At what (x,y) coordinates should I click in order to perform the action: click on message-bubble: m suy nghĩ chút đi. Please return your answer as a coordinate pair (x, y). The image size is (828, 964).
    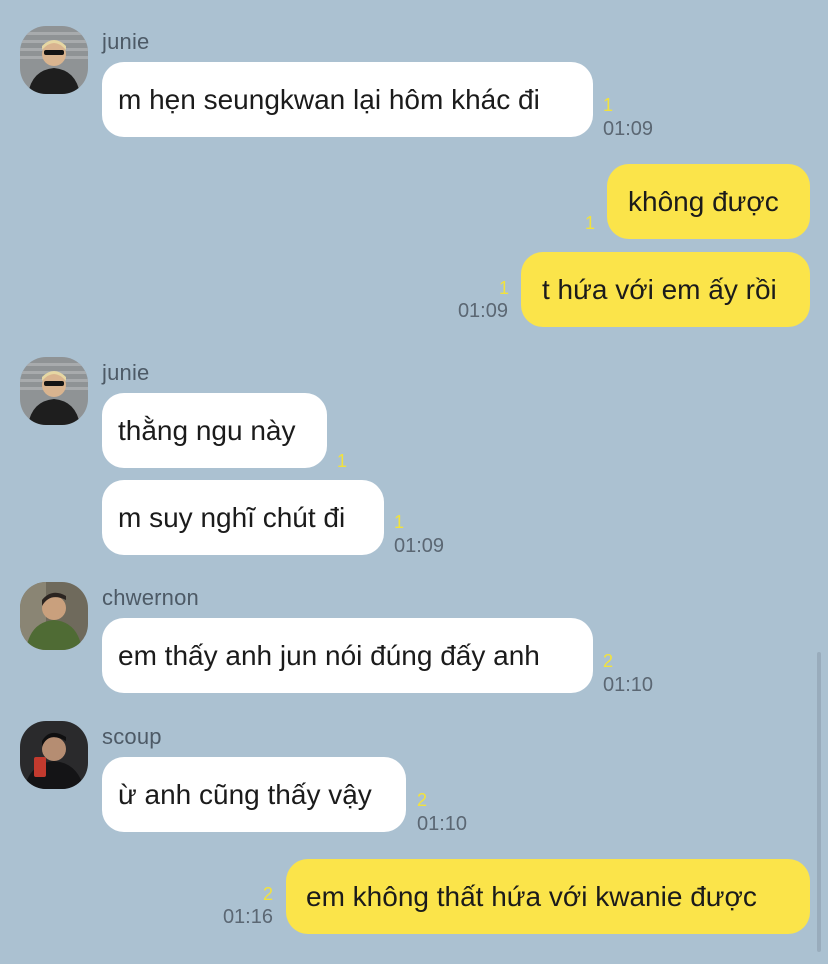
    Looking at the image, I should click on (243, 517).